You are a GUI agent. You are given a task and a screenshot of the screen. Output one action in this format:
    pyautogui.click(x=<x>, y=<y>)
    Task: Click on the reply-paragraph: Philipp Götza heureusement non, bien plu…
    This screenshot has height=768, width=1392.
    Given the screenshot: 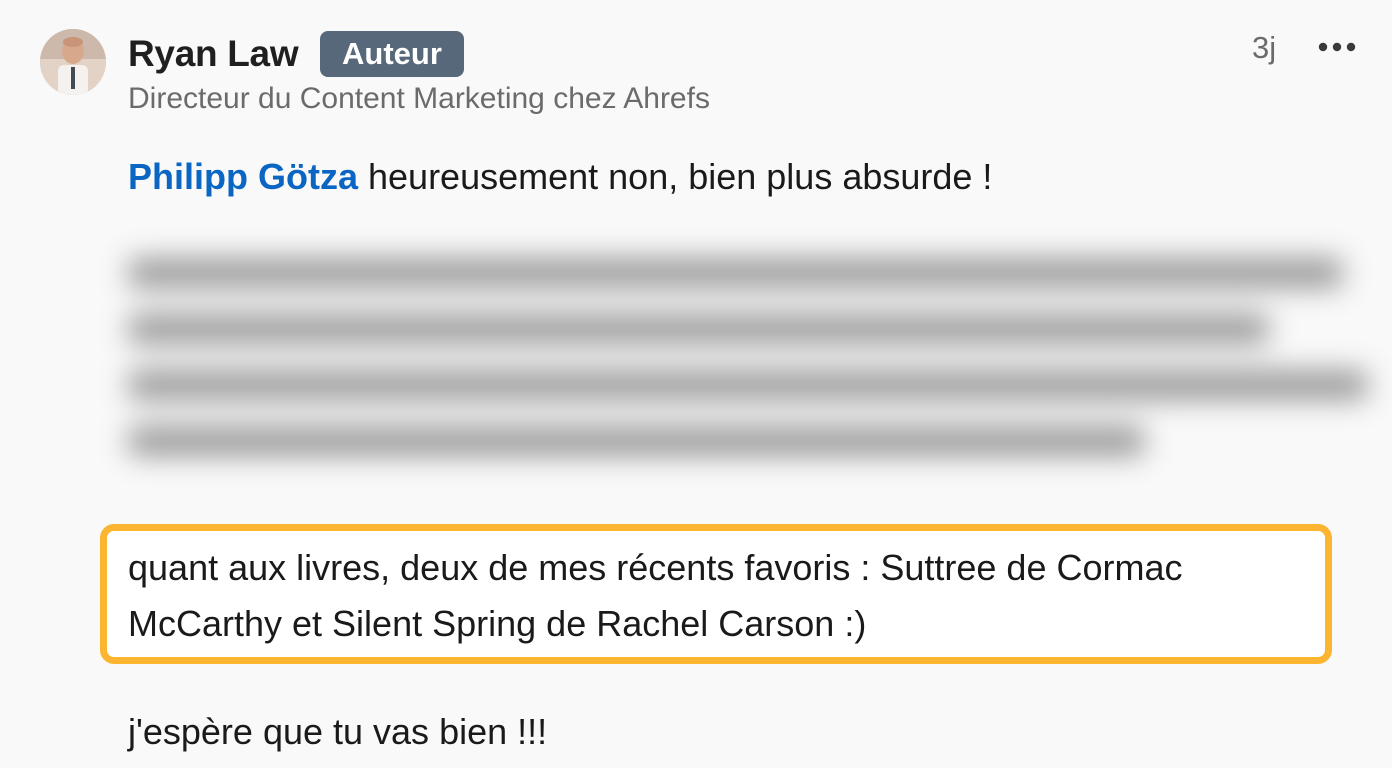 What is the action you would take?
    pyautogui.click(x=560, y=177)
    